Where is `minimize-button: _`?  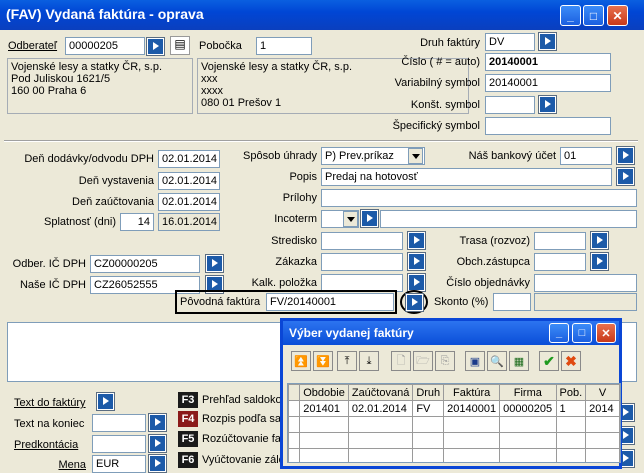 minimize-button: _ is located at coordinates (570, 15).